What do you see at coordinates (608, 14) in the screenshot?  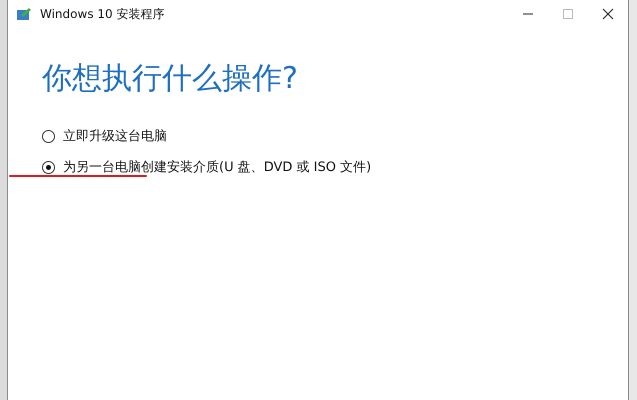 I see `close-icon` at bounding box center [608, 14].